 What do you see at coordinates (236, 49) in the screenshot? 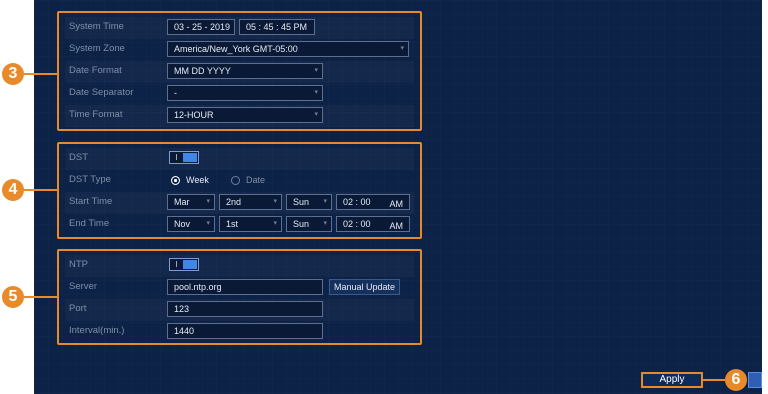
I see `system-zone-value: America/New_York GMT-05:00` at bounding box center [236, 49].